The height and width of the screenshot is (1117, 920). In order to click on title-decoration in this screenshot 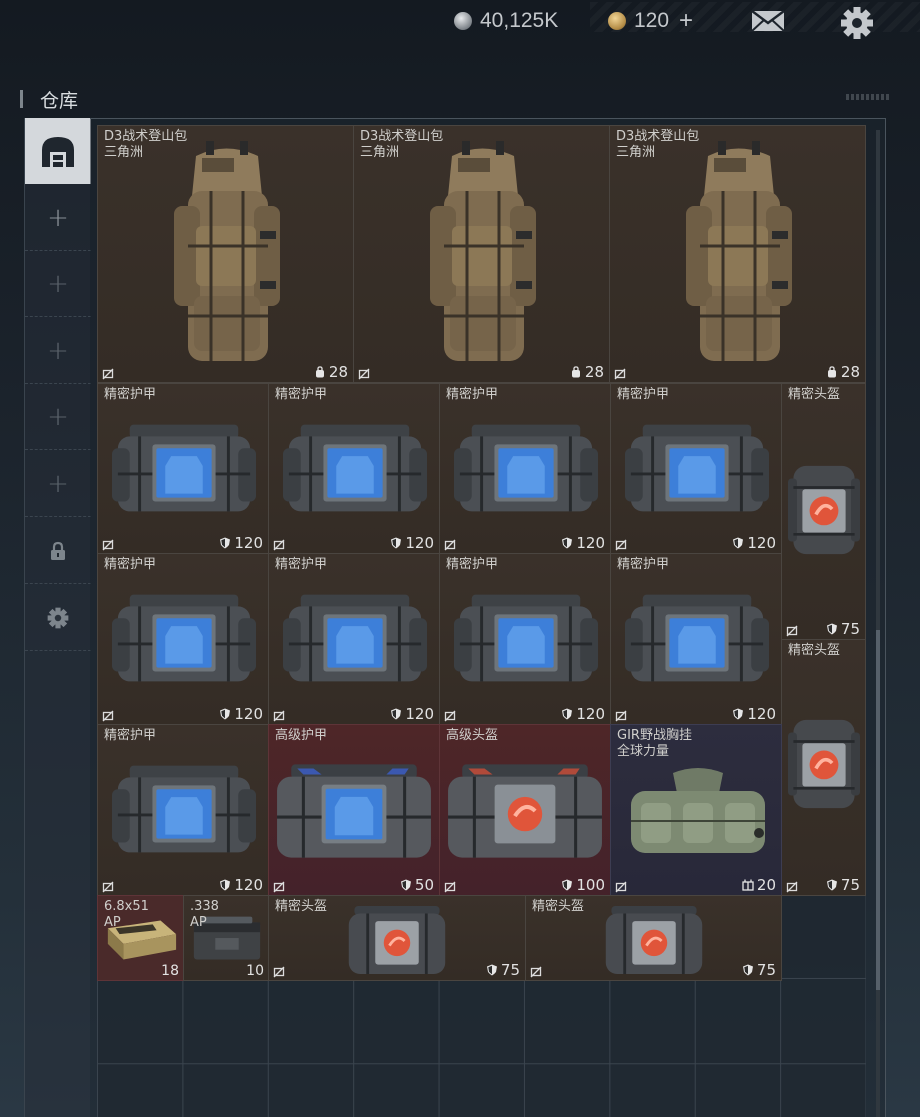, I will do `click(868, 97)`.